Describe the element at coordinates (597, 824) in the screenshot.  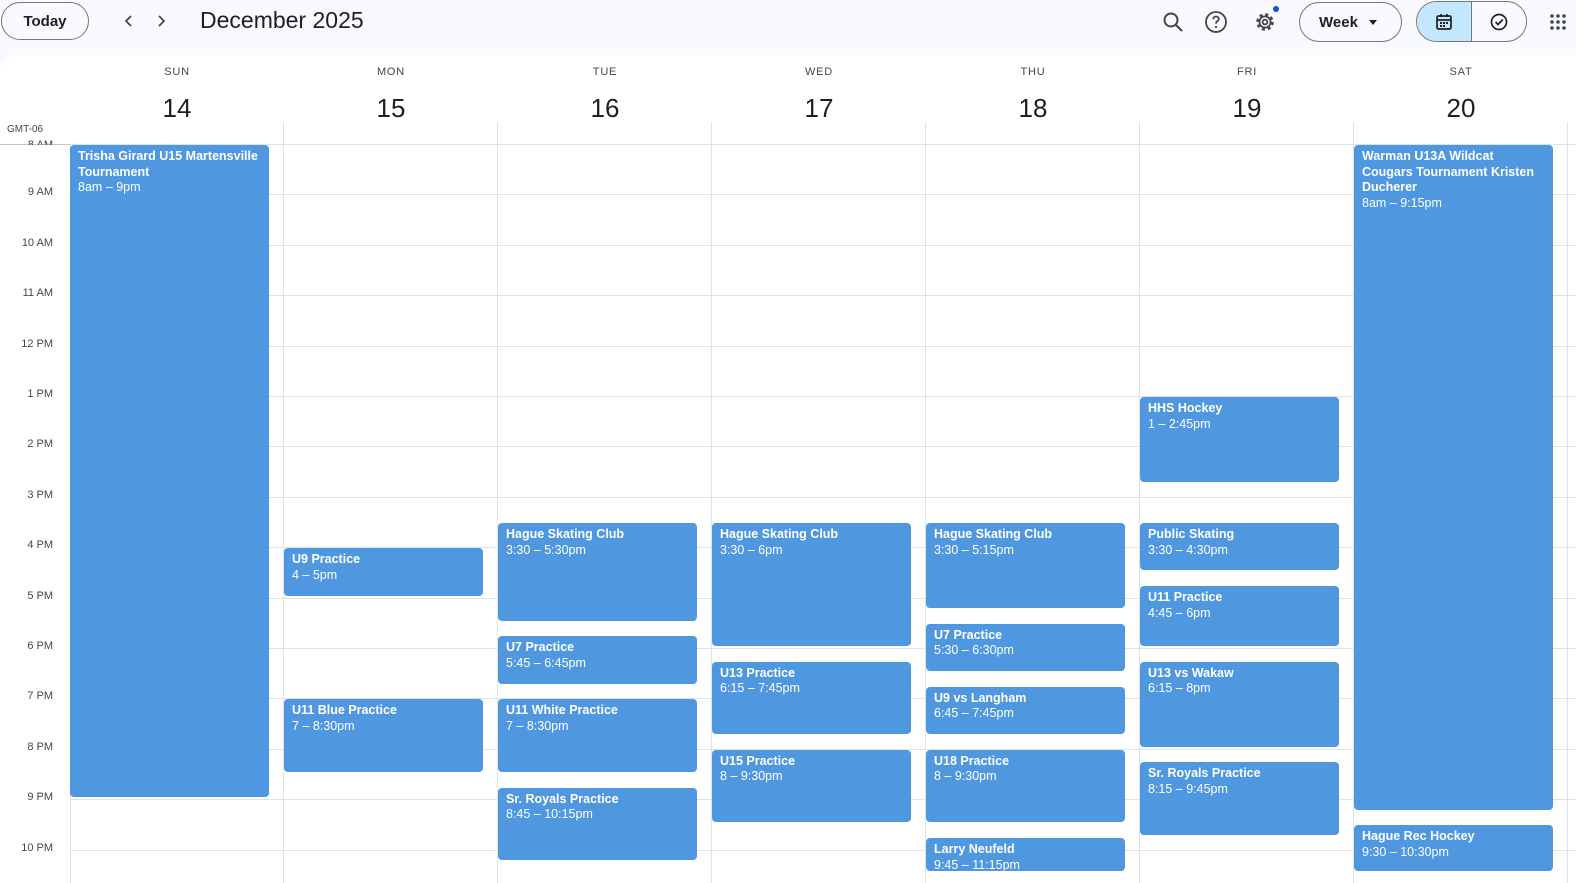
I see `calendar-event: Sr. Royals Practice 8:45 – 10:15pm` at that location.